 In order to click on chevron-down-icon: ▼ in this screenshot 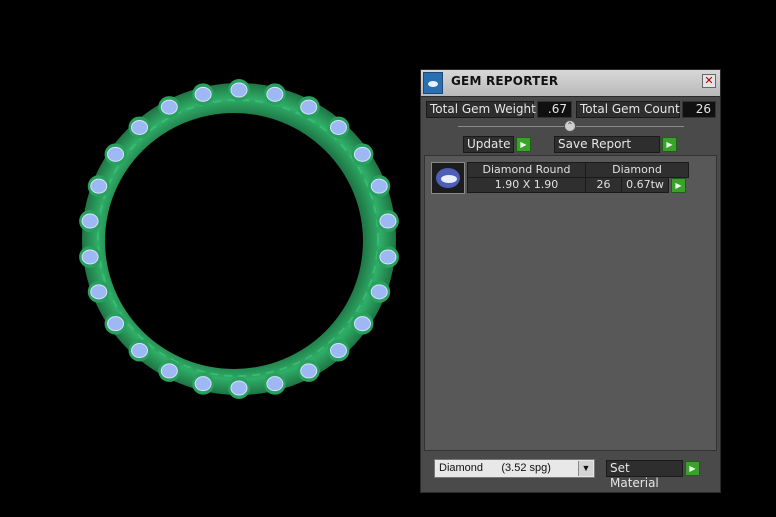, I will do `click(585, 468)`.